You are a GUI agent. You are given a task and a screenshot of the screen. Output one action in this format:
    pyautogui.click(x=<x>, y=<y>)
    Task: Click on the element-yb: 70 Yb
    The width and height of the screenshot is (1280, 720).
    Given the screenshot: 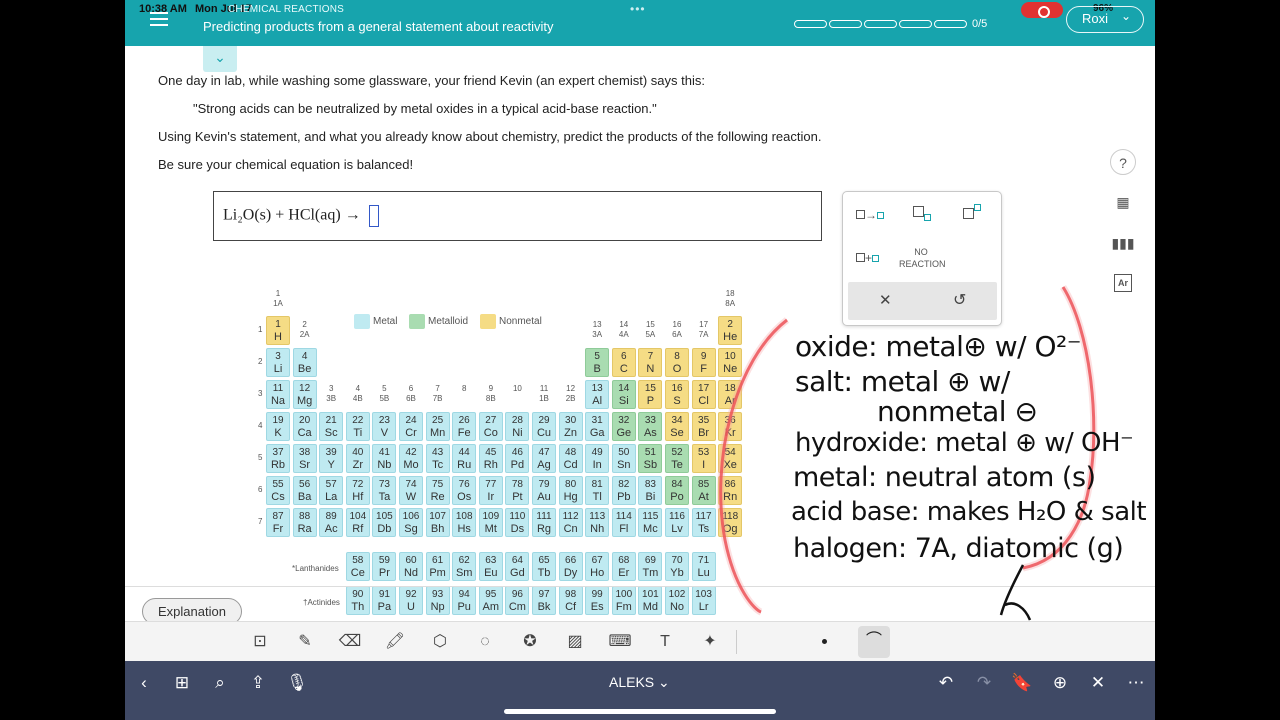 What is the action you would take?
    pyautogui.click(x=677, y=566)
    